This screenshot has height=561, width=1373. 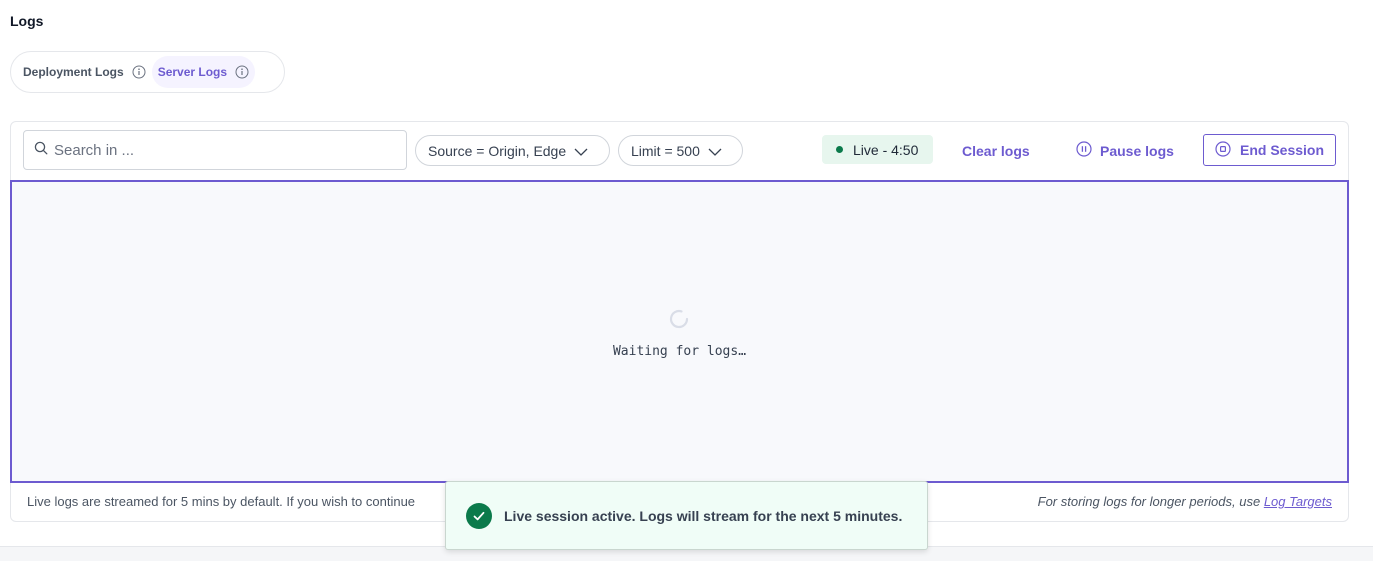 I want to click on search-input, so click(x=219, y=150).